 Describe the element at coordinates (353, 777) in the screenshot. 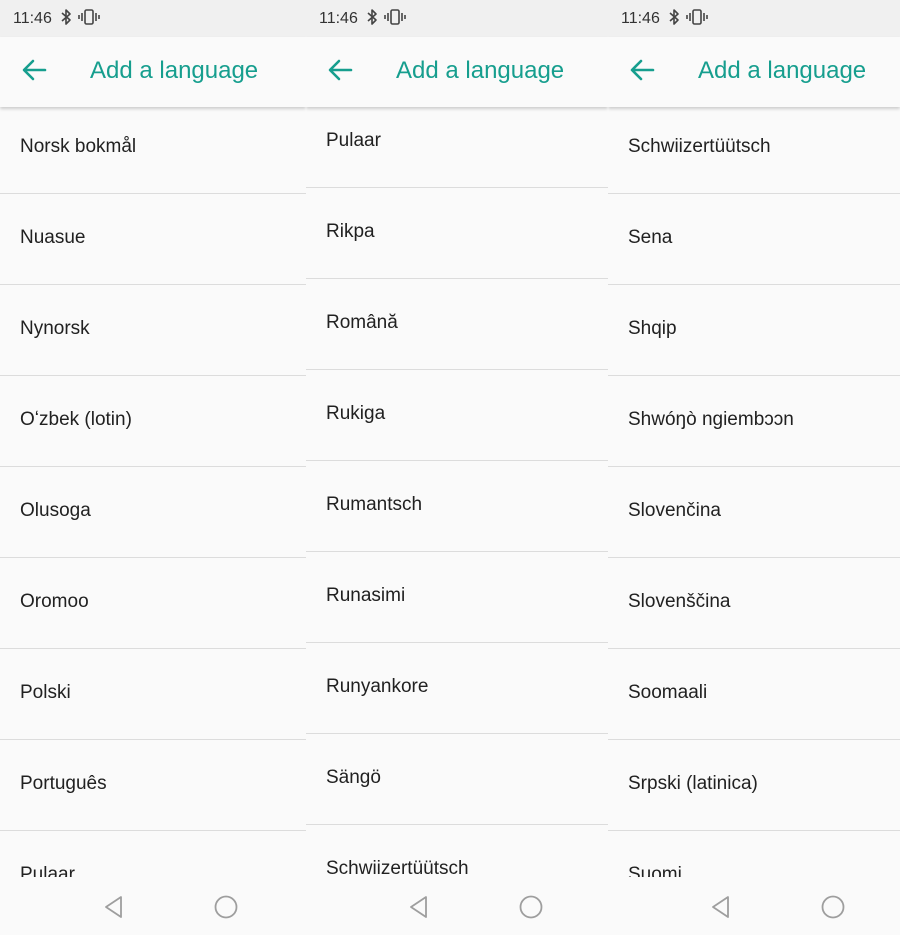

I see `language-label: Sängö` at that location.